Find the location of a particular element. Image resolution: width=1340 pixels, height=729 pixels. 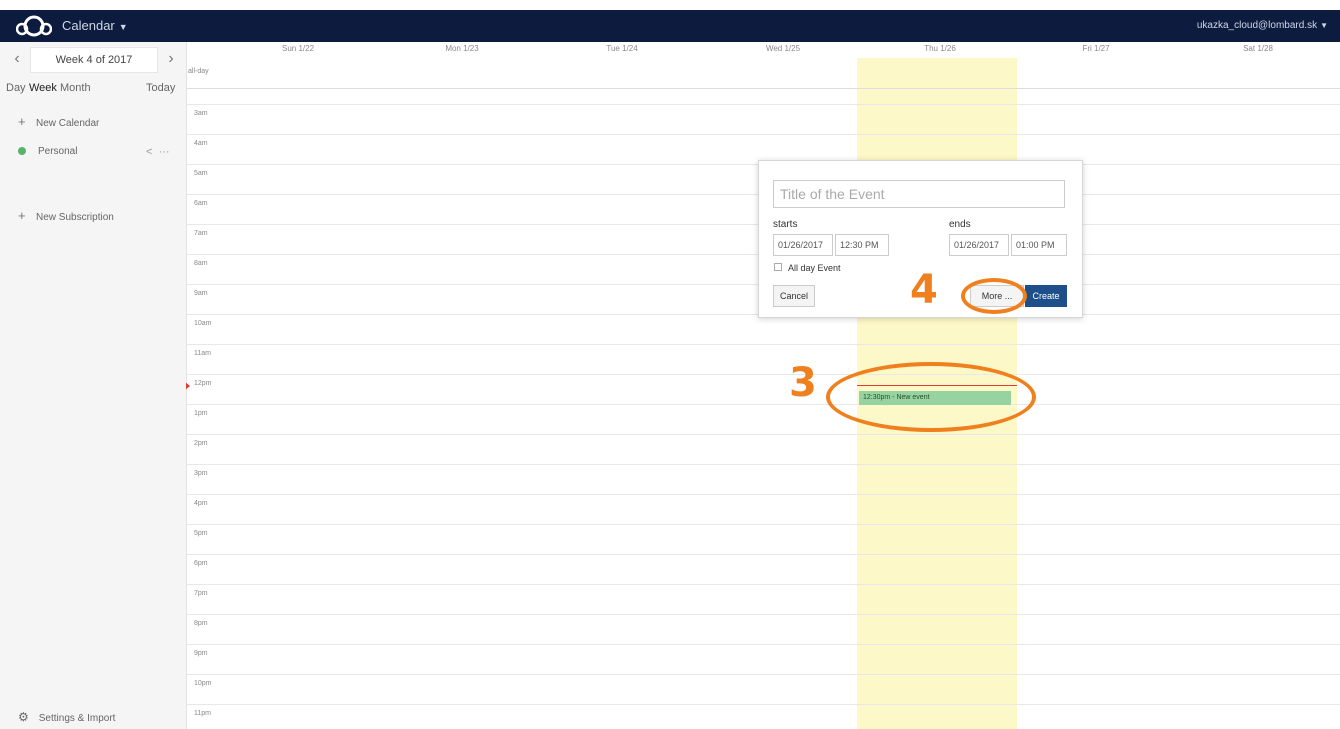

app-menu: Calendar ▼ is located at coordinates (95, 25).